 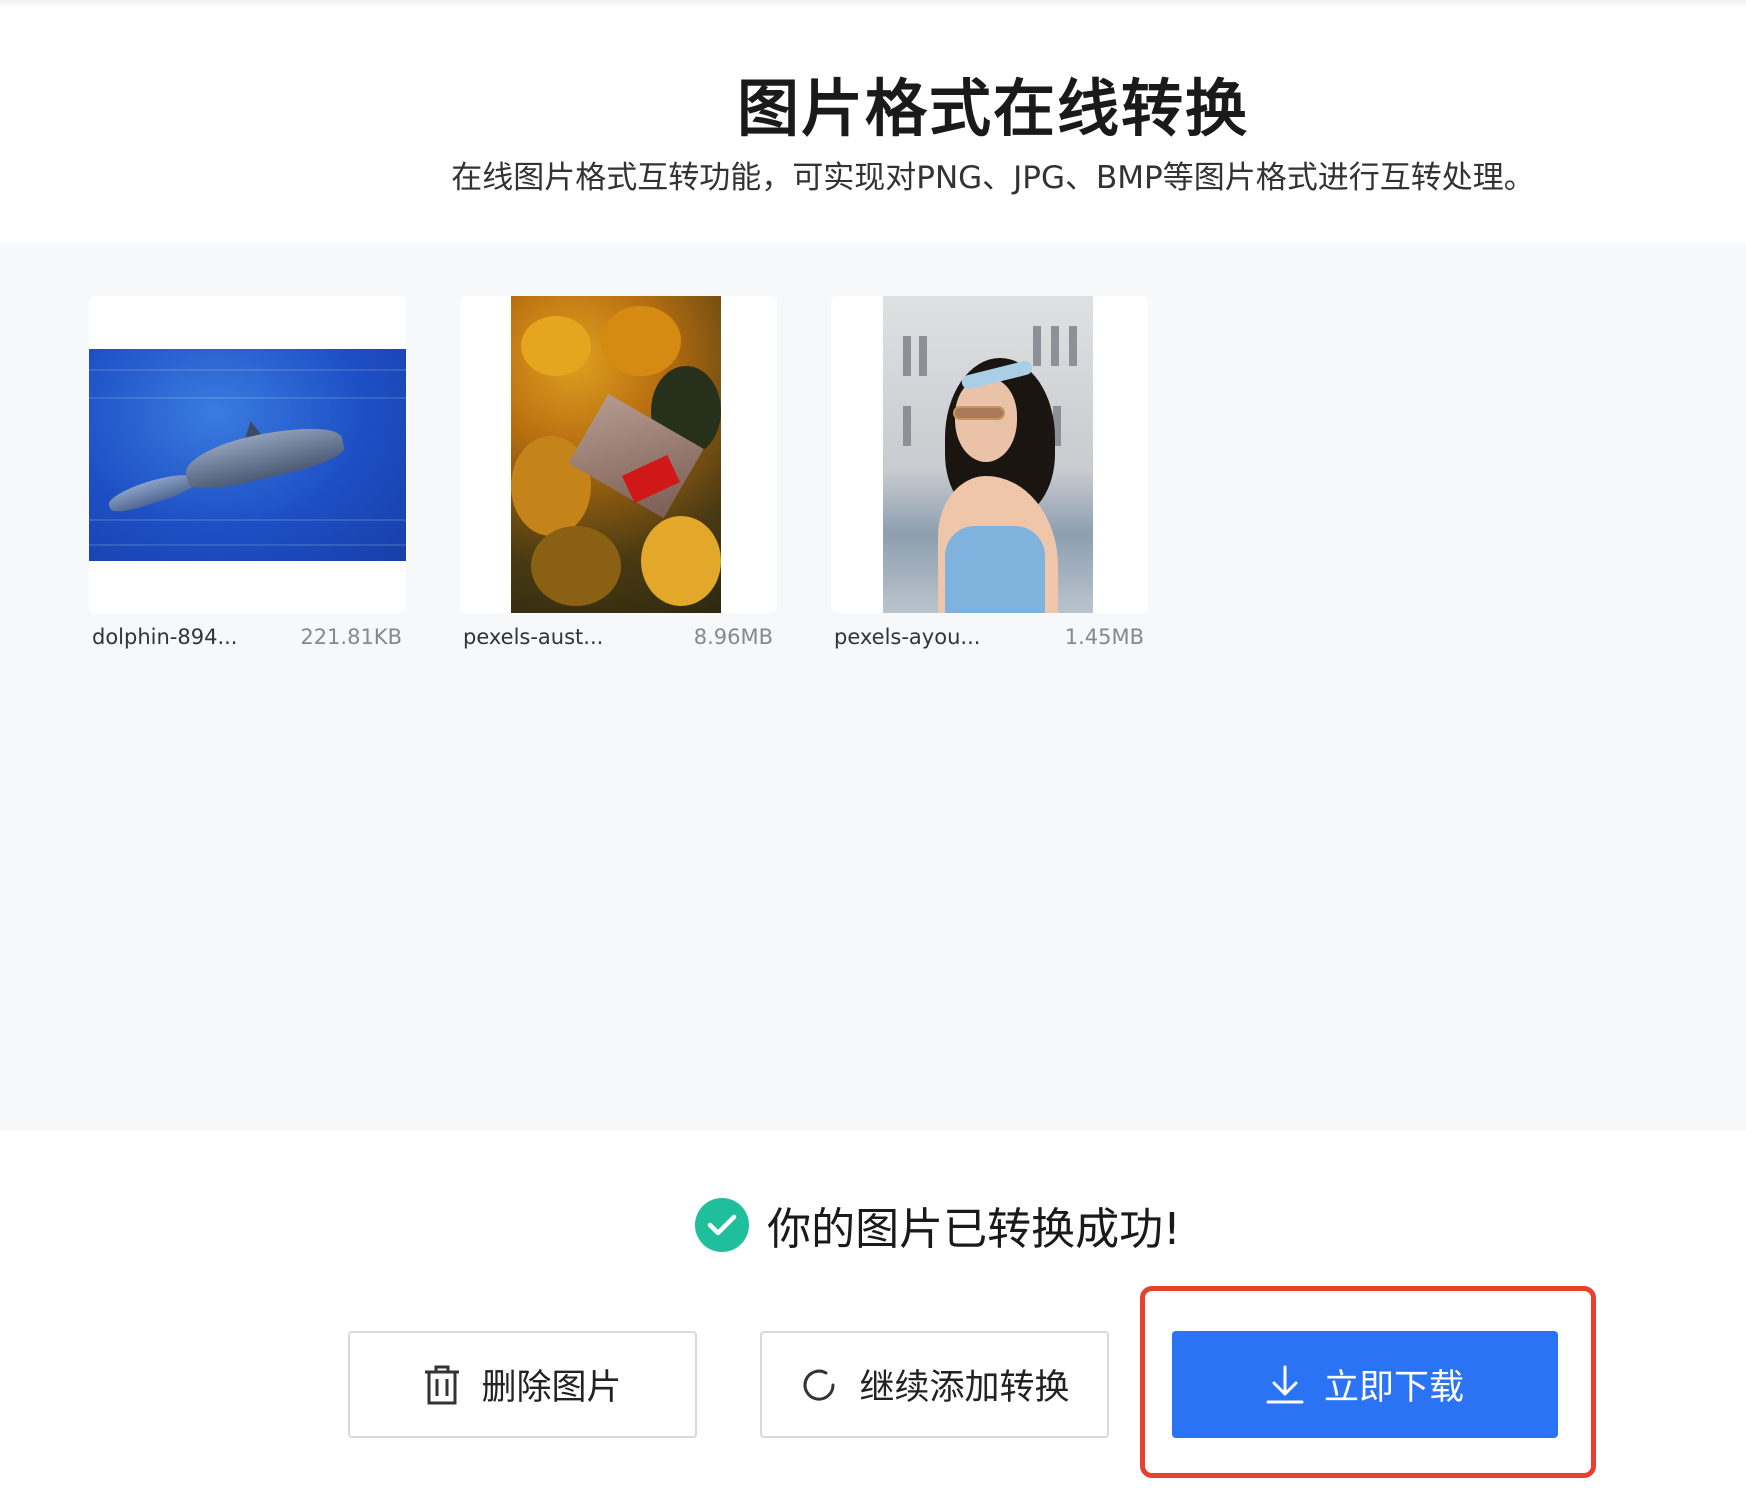 I want to click on dolphin-photo, so click(x=247, y=455).